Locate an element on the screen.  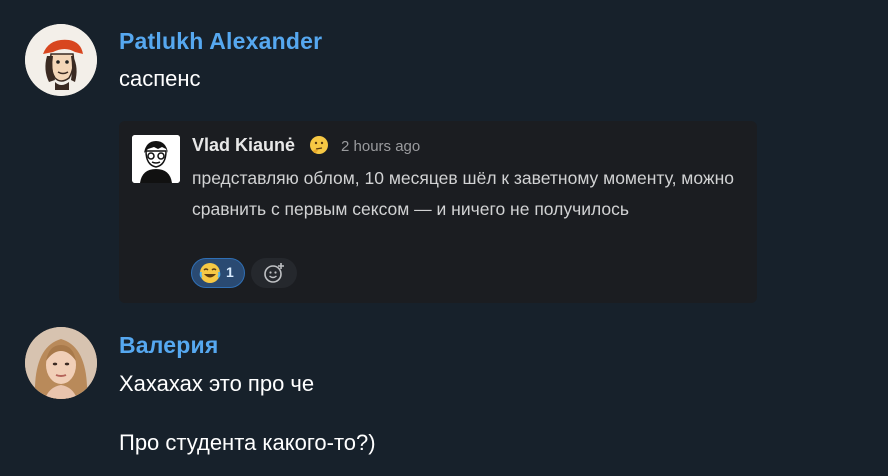
reaction-joy: 1 is located at coordinates (218, 273).